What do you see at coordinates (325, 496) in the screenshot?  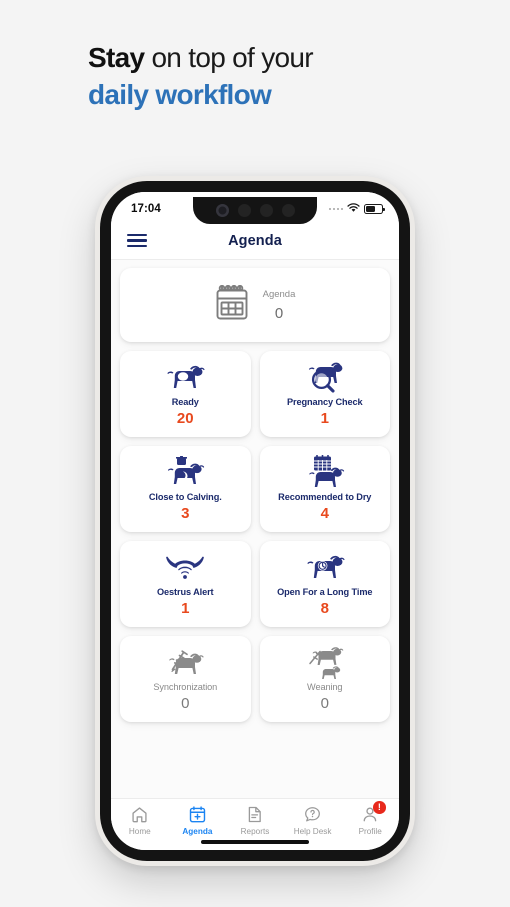 I see `tile-label: Recommended to Dry` at bounding box center [325, 496].